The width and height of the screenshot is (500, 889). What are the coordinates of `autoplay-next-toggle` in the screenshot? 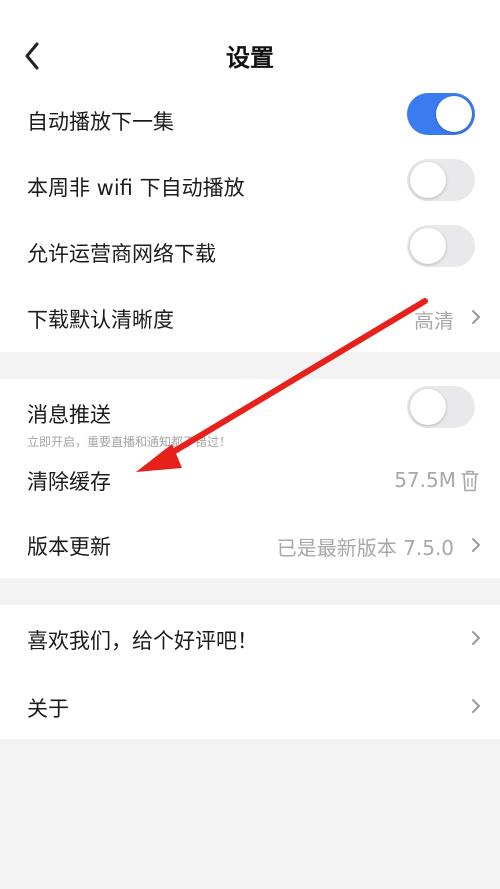 It's located at (441, 114).